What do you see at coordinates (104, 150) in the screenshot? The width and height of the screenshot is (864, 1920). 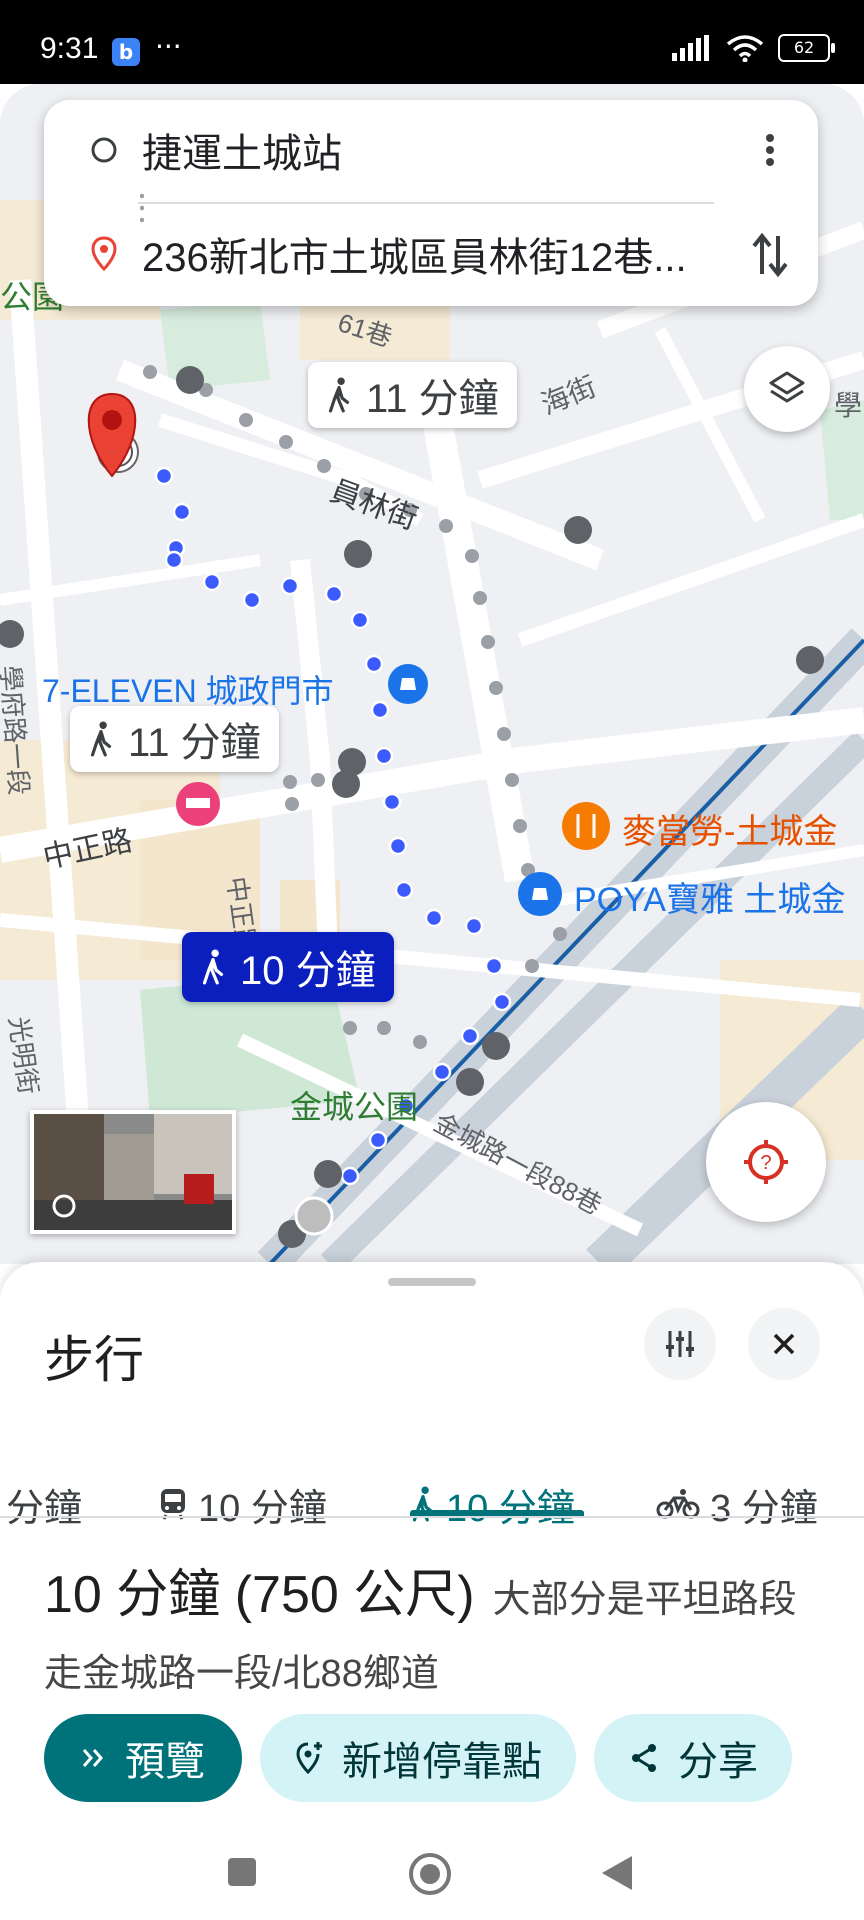 I see `origin-circle-icon` at bounding box center [104, 150].